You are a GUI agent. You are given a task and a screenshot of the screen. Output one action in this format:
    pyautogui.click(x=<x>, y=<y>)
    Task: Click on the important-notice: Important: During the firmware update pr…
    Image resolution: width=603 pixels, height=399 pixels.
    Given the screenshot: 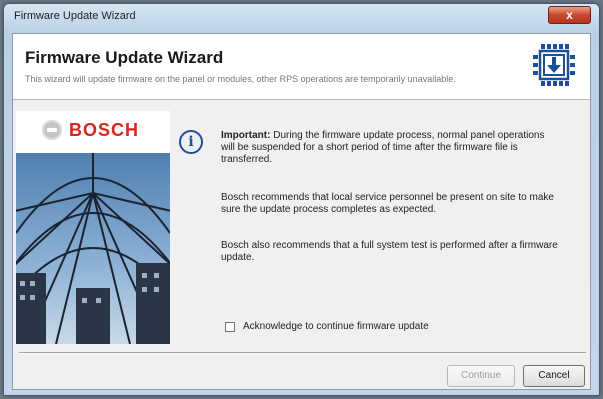 What is the action you would take?
    pyautogui.click(x=390, y=148)
    